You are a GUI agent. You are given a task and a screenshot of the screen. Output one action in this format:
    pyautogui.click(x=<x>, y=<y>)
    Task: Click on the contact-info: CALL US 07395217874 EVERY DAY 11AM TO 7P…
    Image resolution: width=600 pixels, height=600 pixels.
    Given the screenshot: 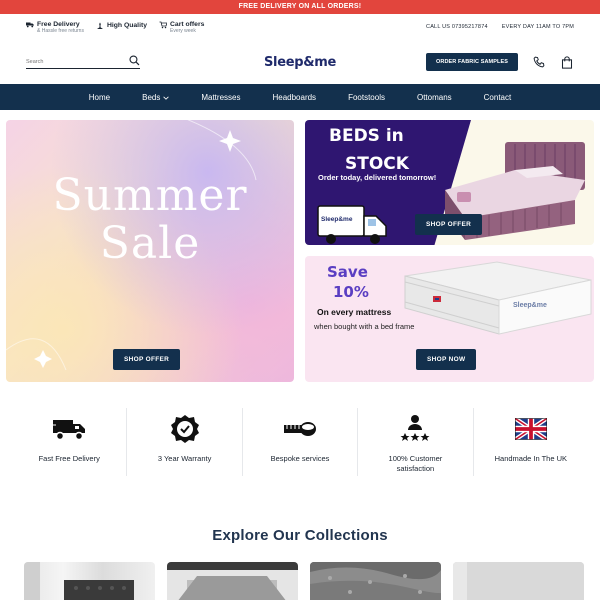 What is the action you would take?
    pyautogui.click(x=500, y=27)
    